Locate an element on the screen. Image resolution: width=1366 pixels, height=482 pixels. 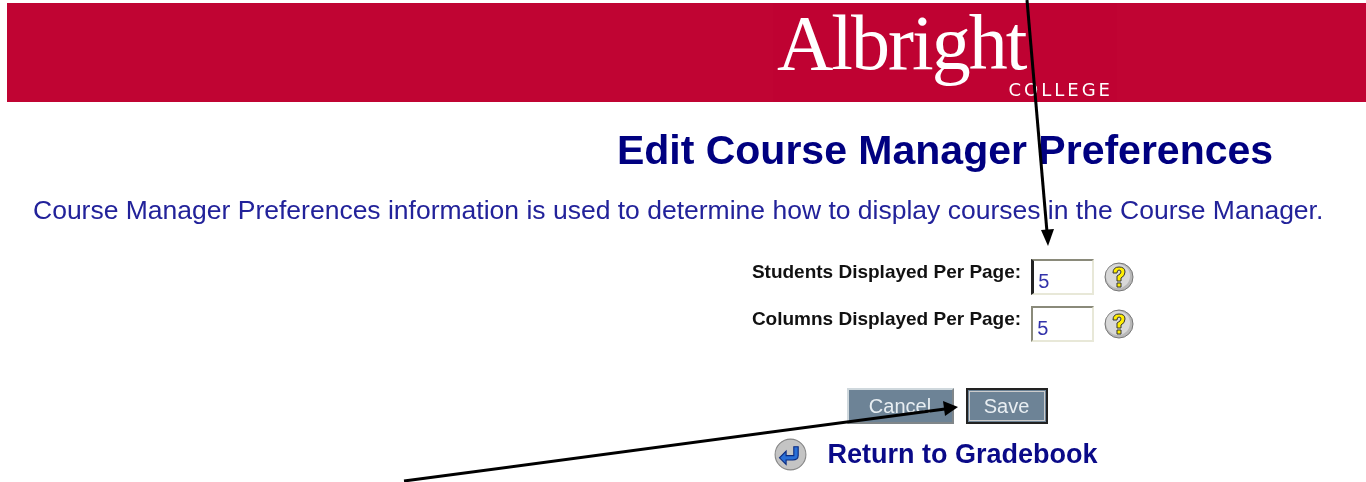
field-label: Students Displayed Per Page: is located at coordinates (886, 272).